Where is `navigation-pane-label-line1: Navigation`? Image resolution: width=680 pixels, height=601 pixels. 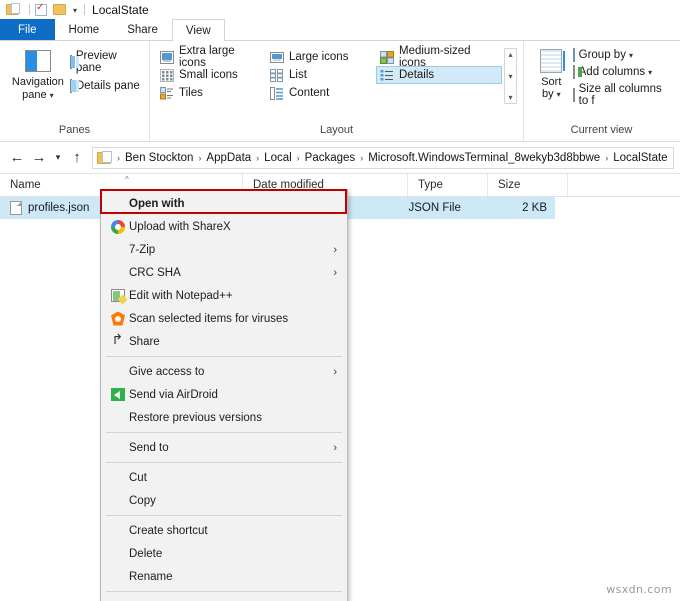
navigation-pane-label-line1: Navigation is located at coordinates (37, 82).